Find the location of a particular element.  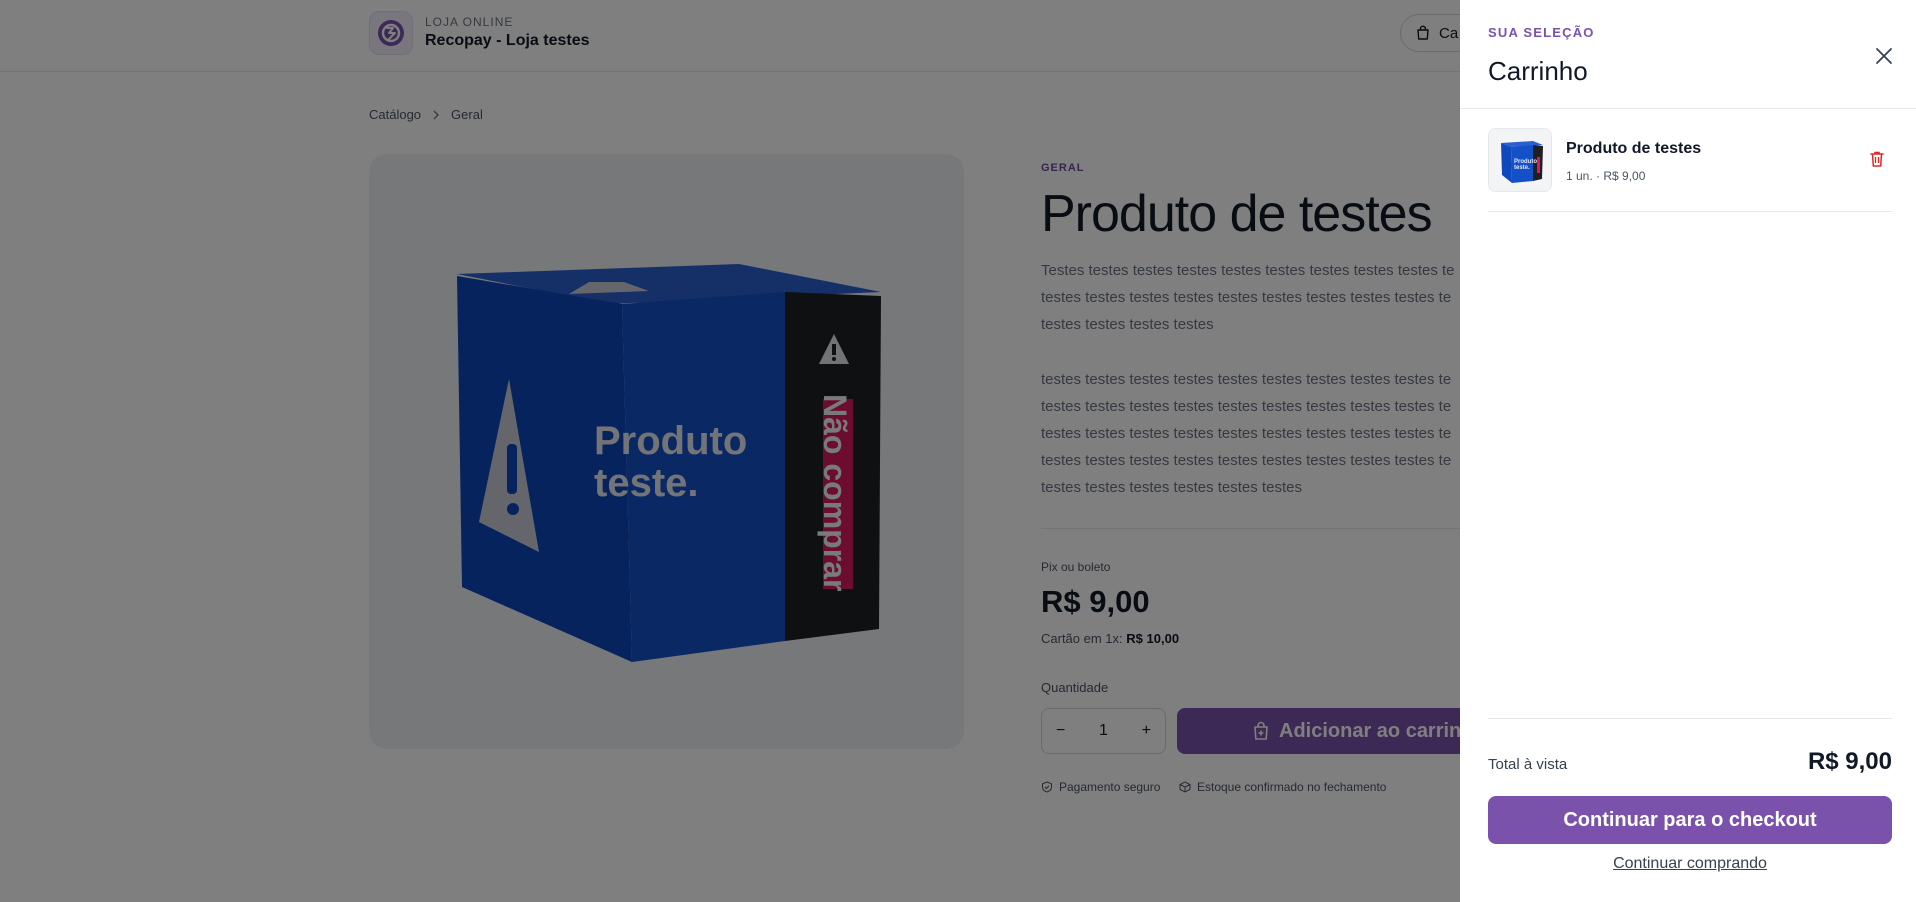

trash-icon is located at coordinates (1877, 159).